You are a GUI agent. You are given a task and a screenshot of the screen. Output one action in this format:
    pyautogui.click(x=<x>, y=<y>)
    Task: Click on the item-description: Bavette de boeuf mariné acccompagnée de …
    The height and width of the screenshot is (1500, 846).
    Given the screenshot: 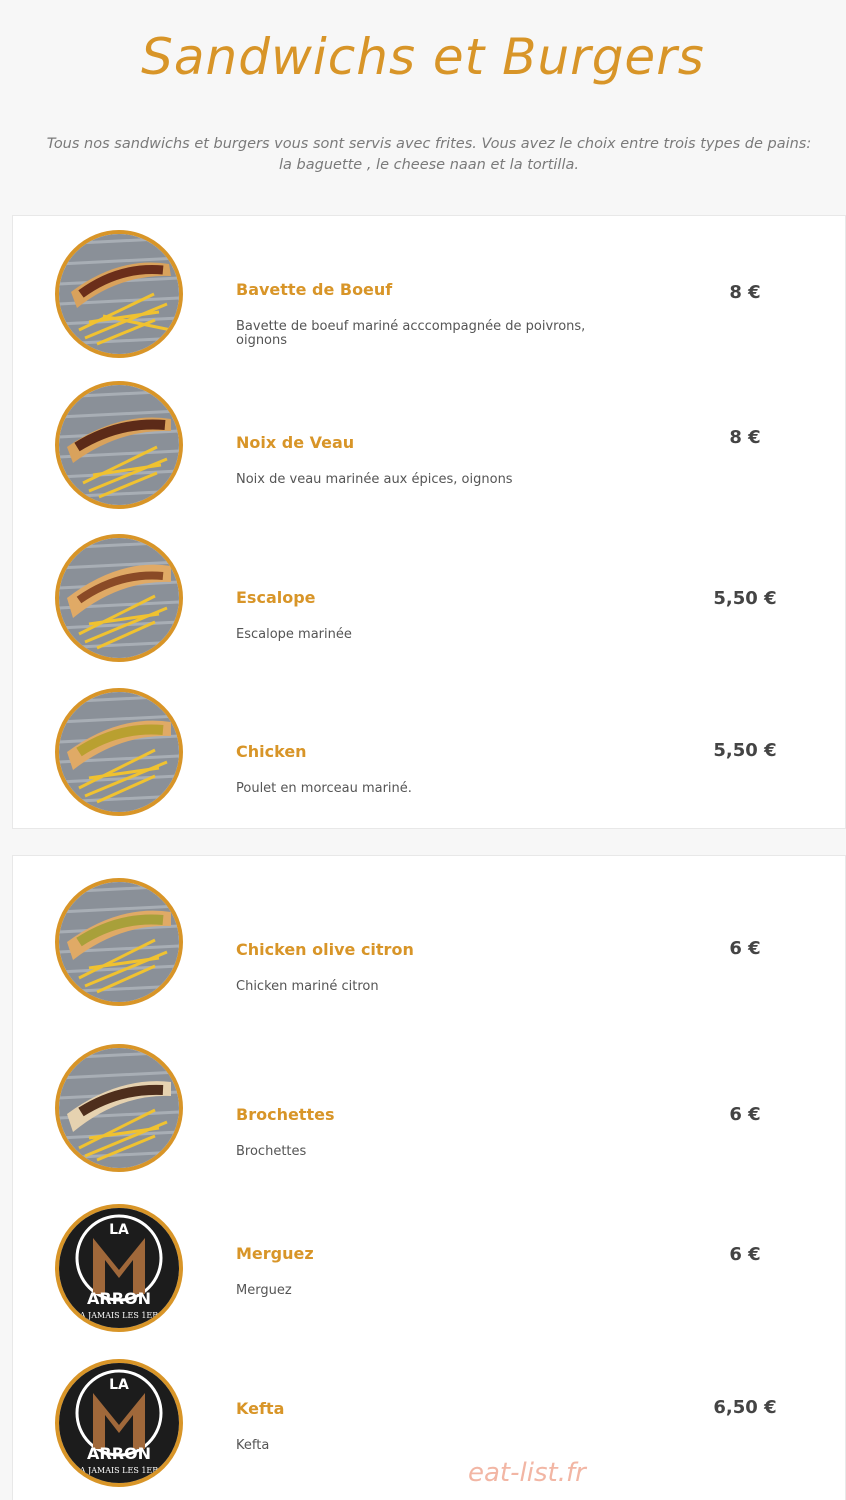 What is the action you would take?
    pyautogui.click(x=411, y=333)
    